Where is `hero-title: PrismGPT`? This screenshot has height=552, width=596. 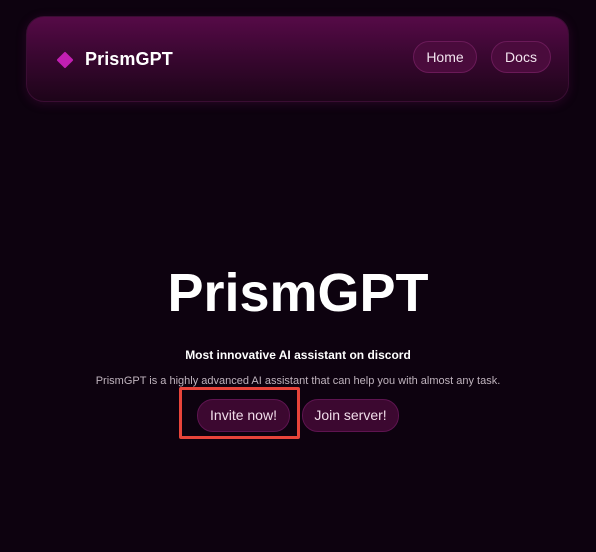 hero-title: PrismGPT is located at coordinates (298, 293).